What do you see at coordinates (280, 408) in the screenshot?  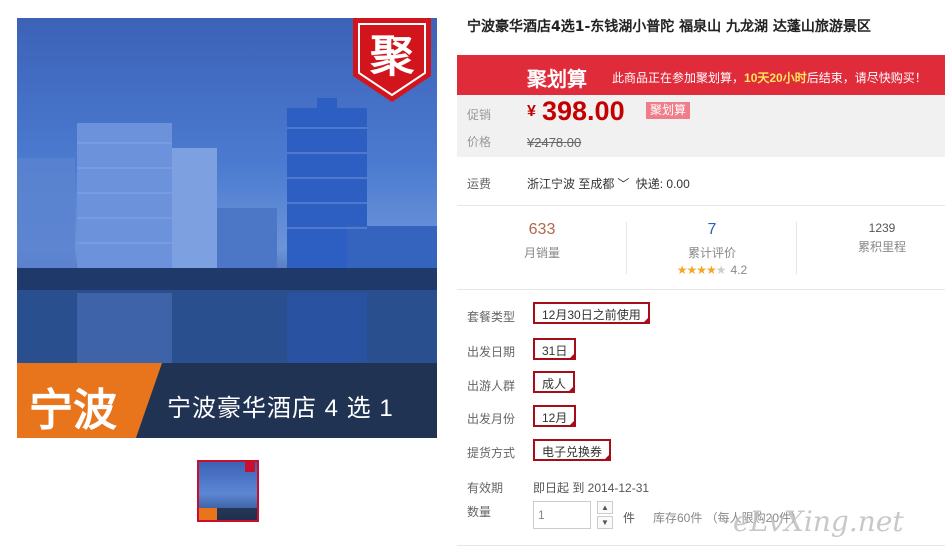 I see `image-caption: 宁波豪华酒店 4 选 1` at bounding box center [280, 408].